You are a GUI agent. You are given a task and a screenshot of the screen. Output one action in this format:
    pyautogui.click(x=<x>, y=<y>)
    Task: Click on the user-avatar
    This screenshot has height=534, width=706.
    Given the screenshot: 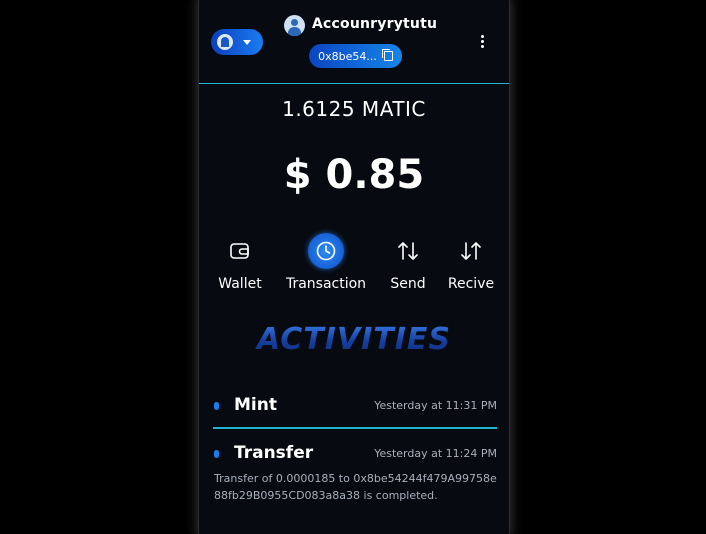 What is the action you would take?
    pyautogui.click(x=294, y=25)
    